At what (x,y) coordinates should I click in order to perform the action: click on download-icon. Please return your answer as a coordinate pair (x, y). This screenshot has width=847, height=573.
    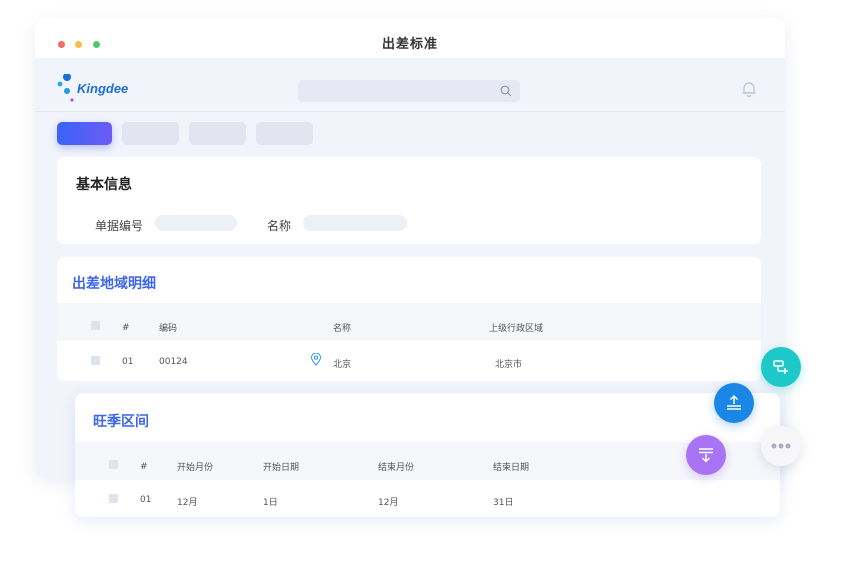
    Looking at the image, I should click on (706, 455).